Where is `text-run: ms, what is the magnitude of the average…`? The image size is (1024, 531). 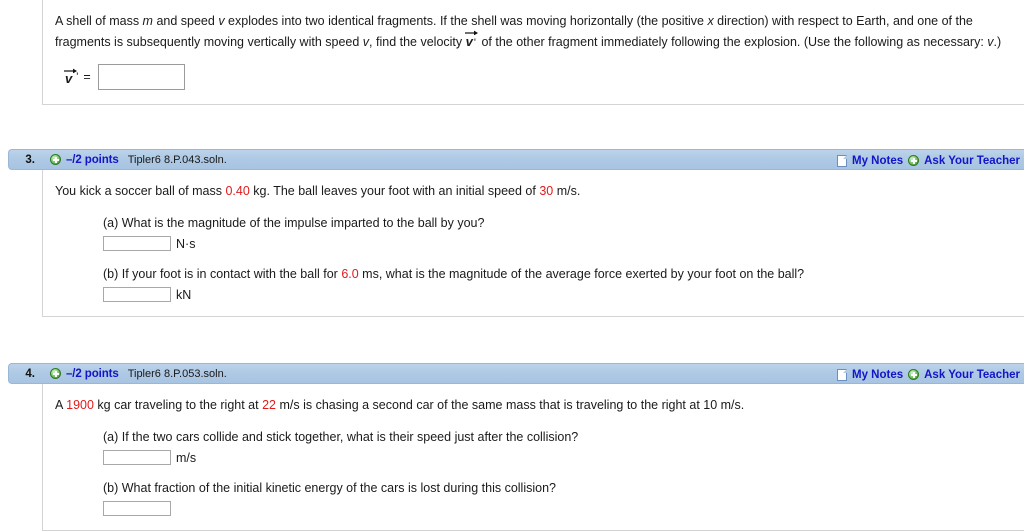
text-run: ms, what is the magnitude of the average… is located at coordinates (581, 274).